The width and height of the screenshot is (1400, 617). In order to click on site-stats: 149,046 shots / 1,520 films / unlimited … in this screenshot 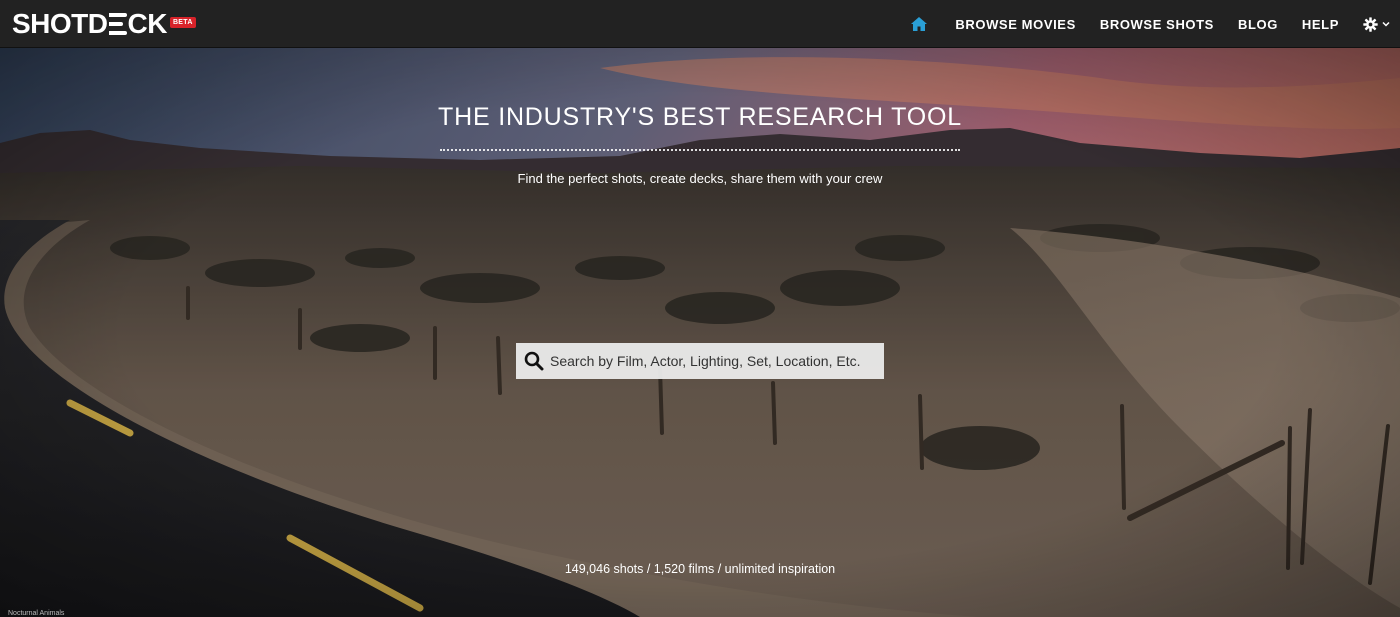, I will do `click(700, 569)`.